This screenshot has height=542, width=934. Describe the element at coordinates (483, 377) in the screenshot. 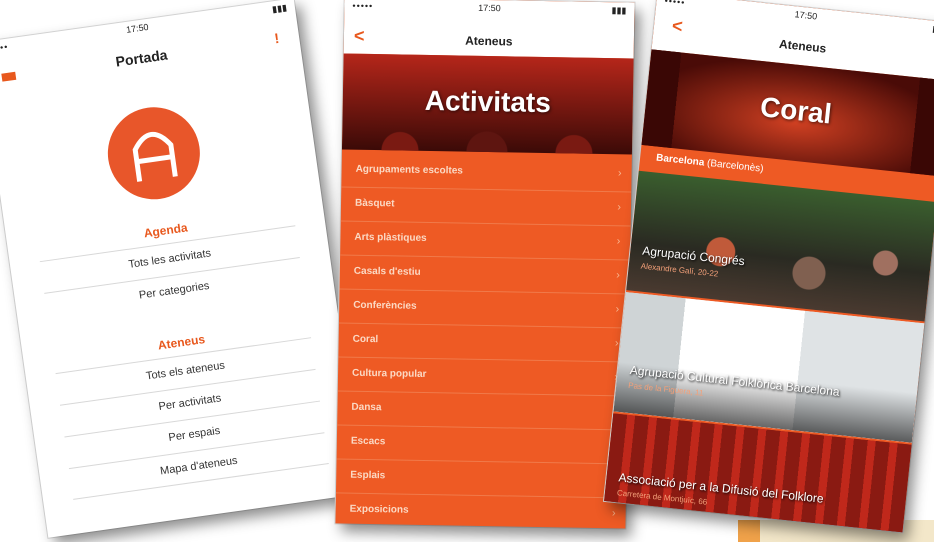

I see `list-item: Cultura popular›` at that location.